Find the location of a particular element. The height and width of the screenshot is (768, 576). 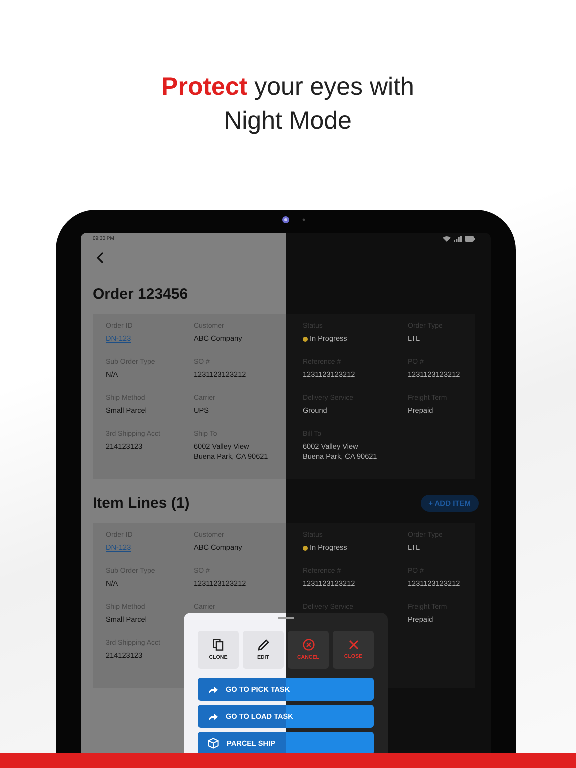

signal-icon is located at coordinates (458, 239).